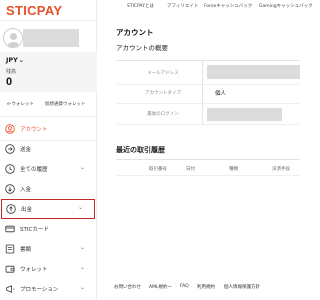  Describe the element at coordinates (140, 6) in the screenshot. I see `topnav-about: STICPAYとは` at that location.